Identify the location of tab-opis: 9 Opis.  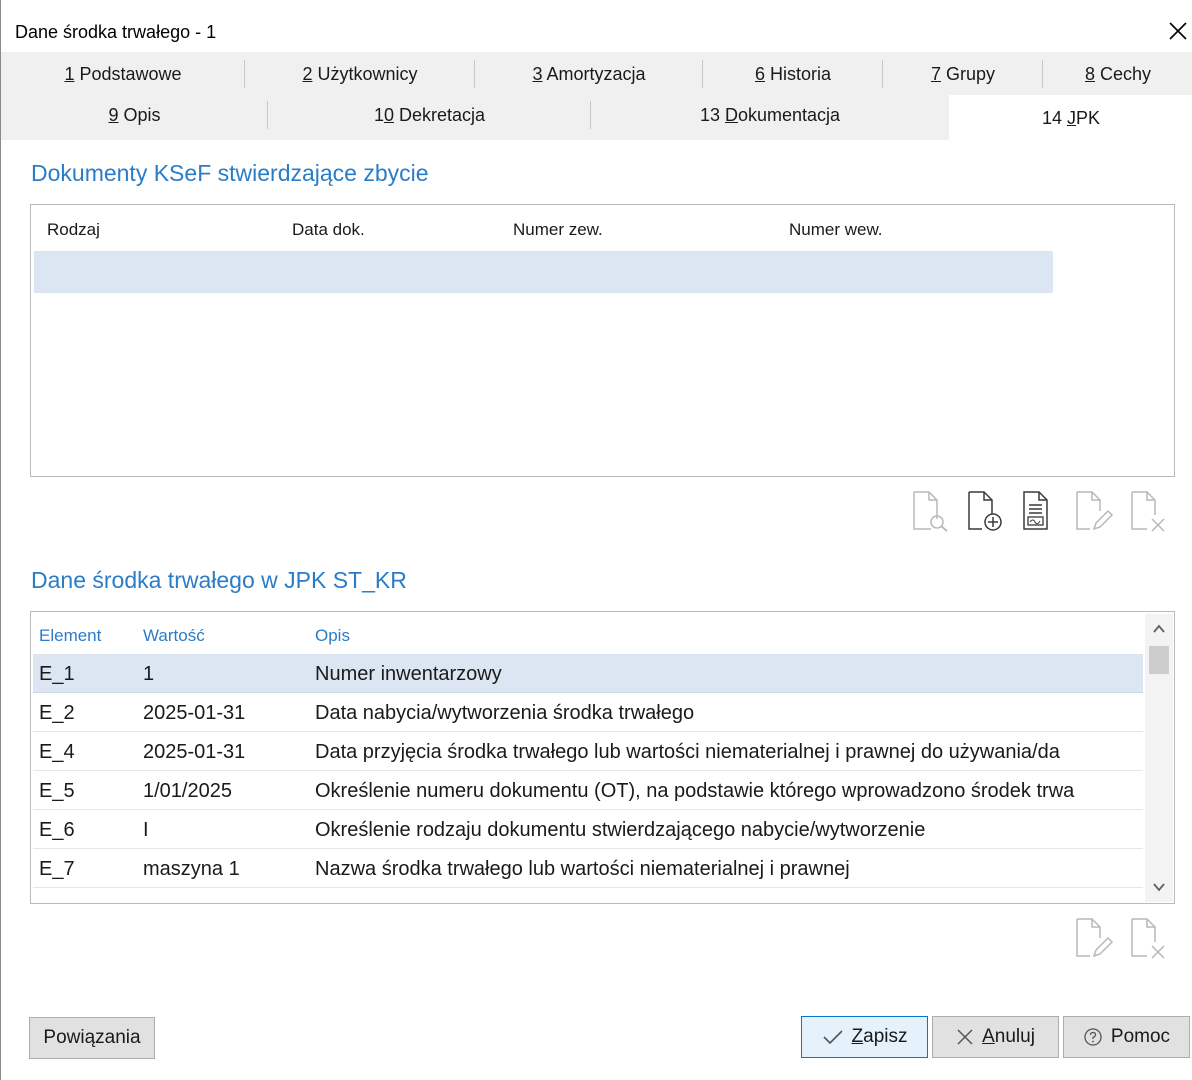
(134, 114).